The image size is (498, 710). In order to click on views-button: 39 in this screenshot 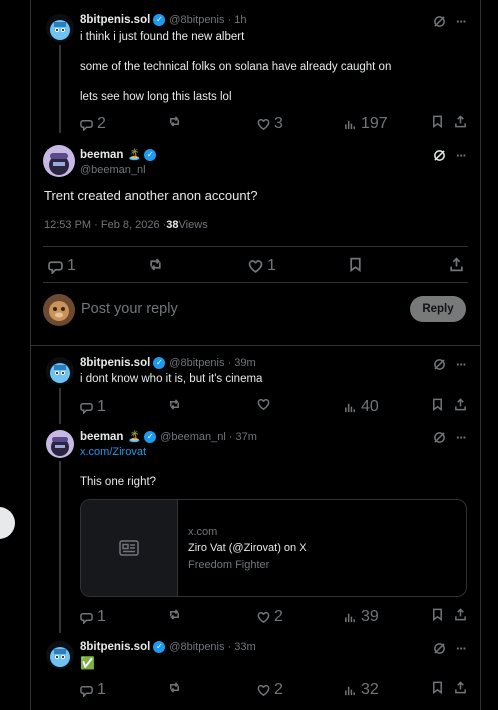, I will do `click(361, 617)`.